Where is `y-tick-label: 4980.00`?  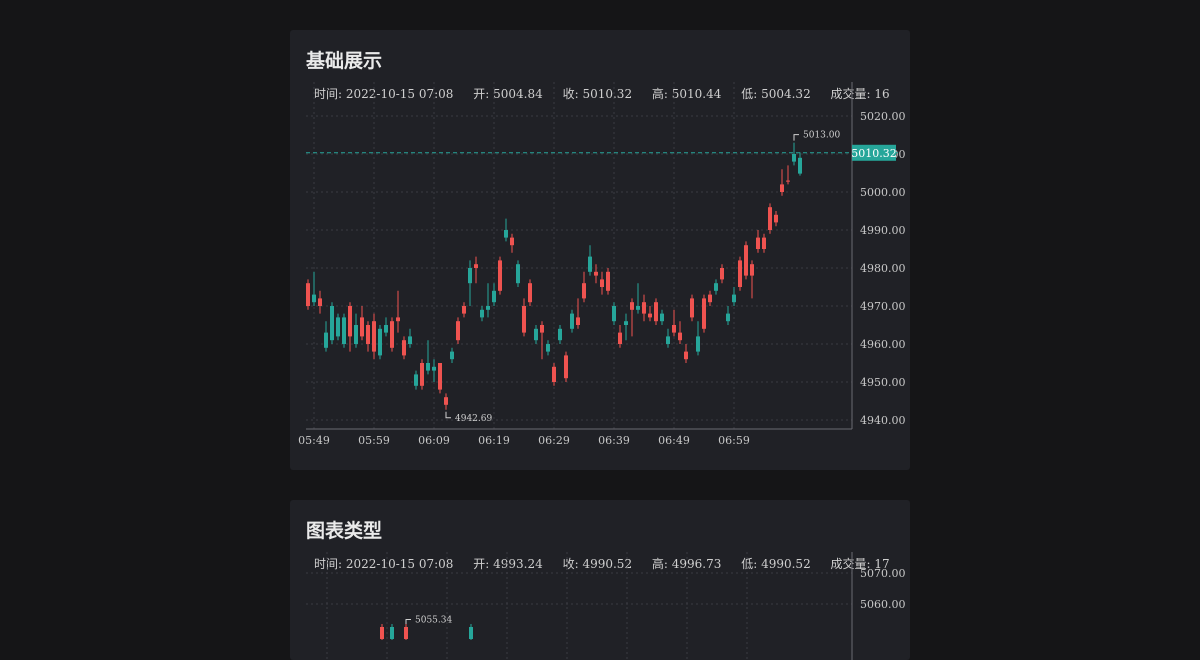 y-tick-label: 4980.00 is located at coordinates (883, 268).